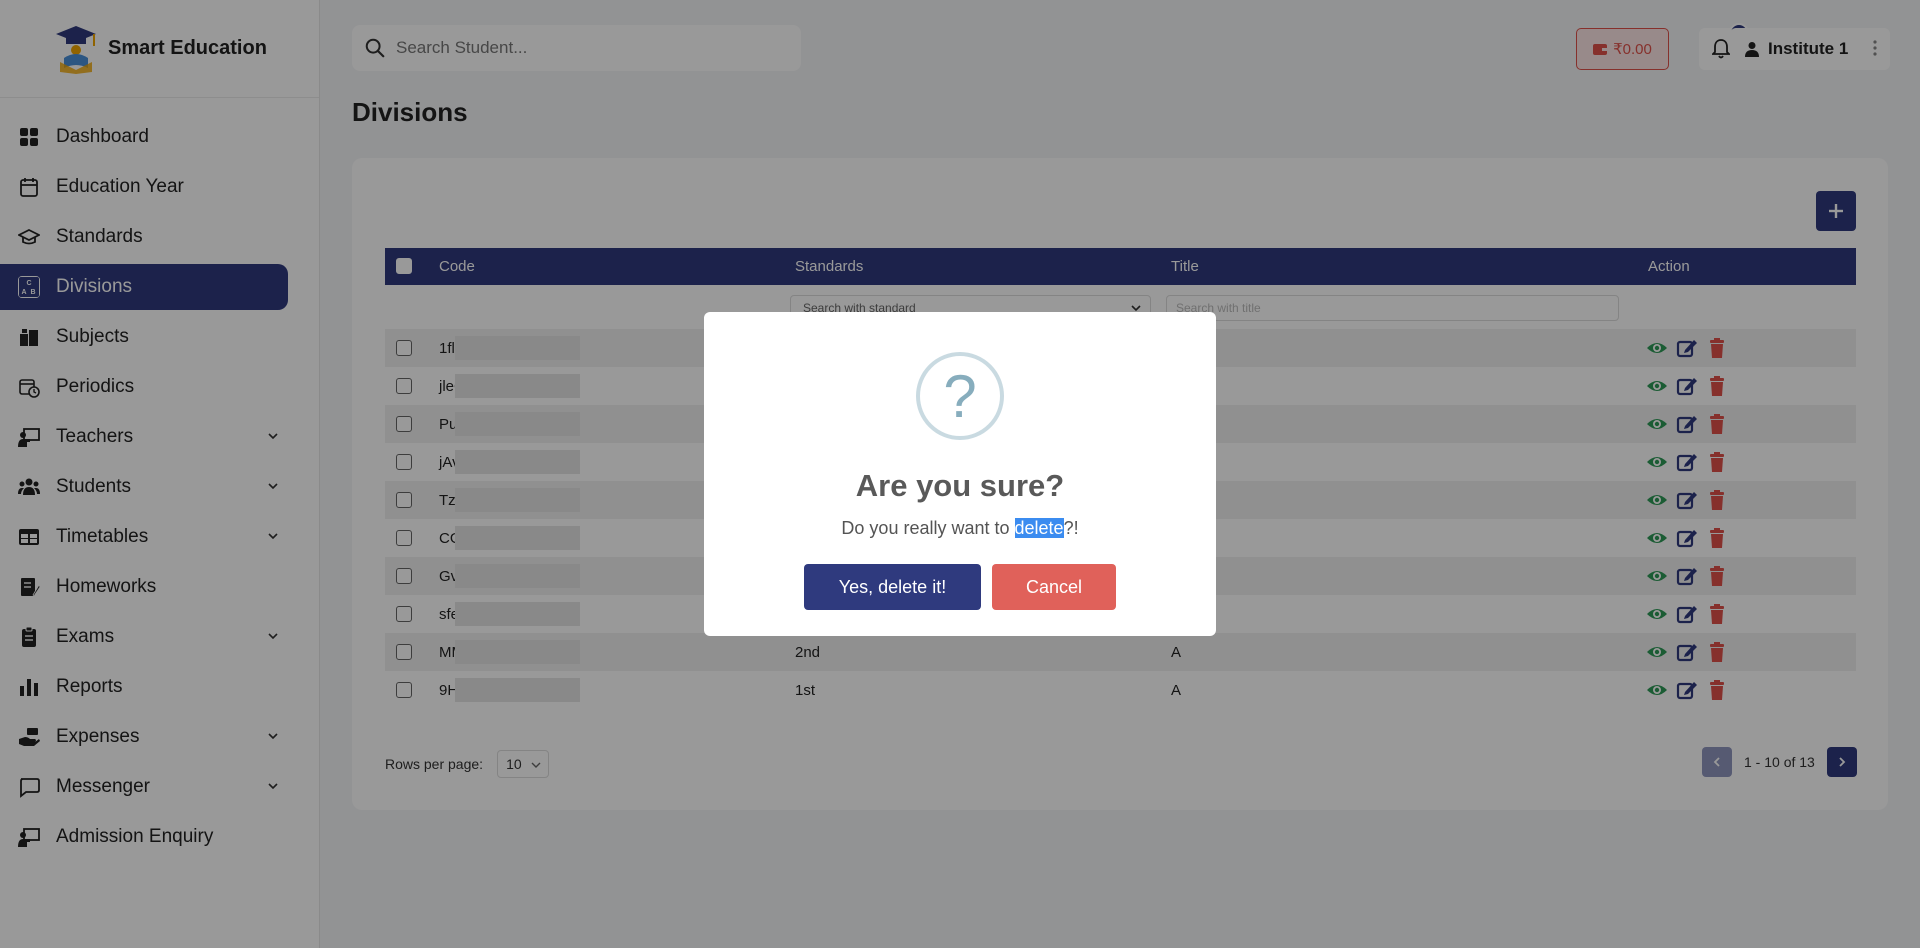  I want to click on question-icon: ?, so click(960, 396).